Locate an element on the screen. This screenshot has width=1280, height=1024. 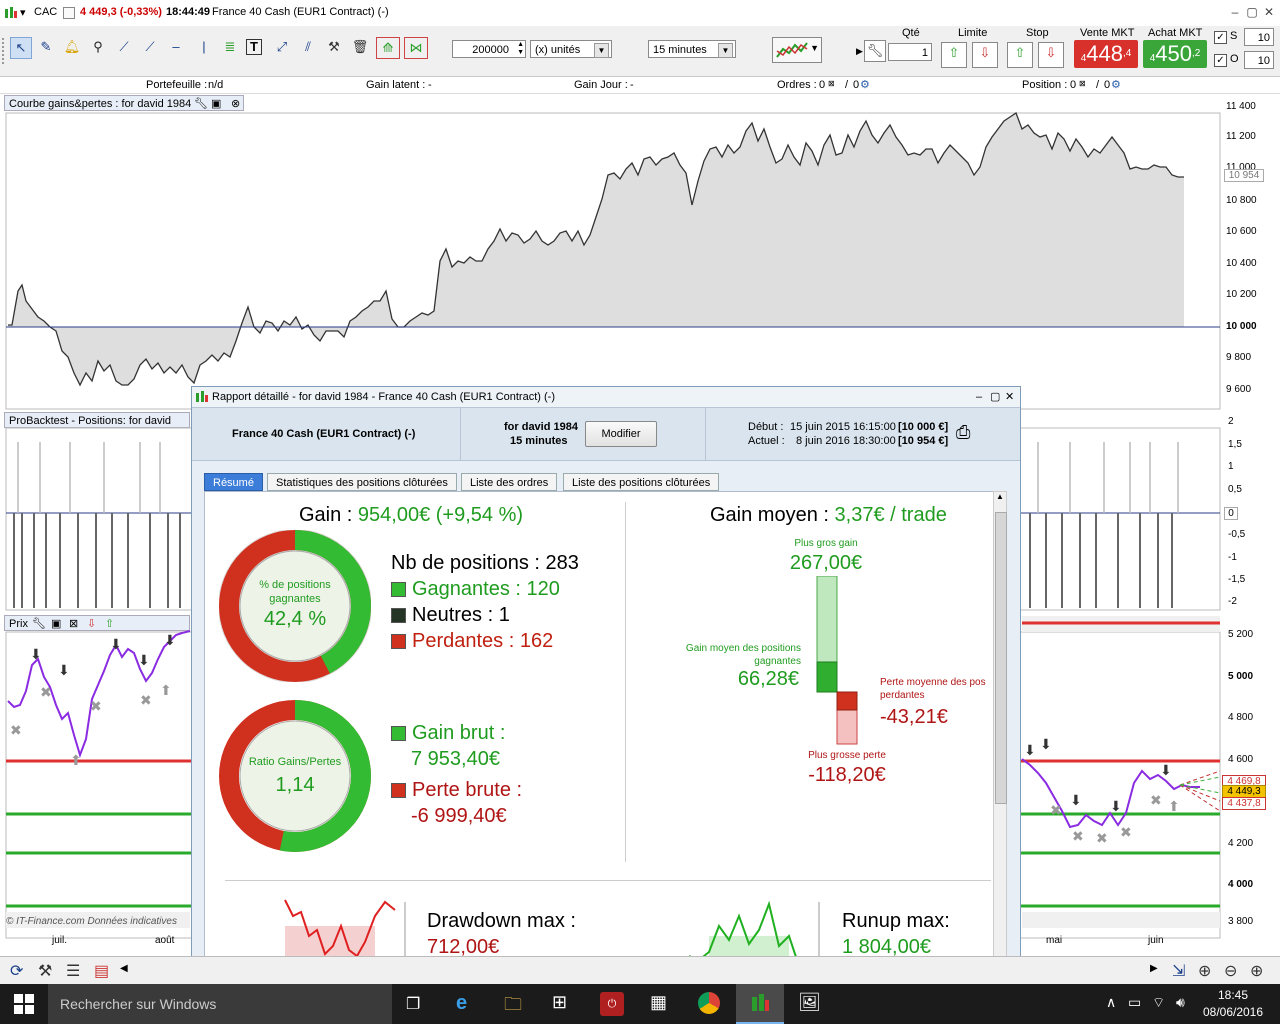
o-input: 10 is located at coordinates (1259, 60).